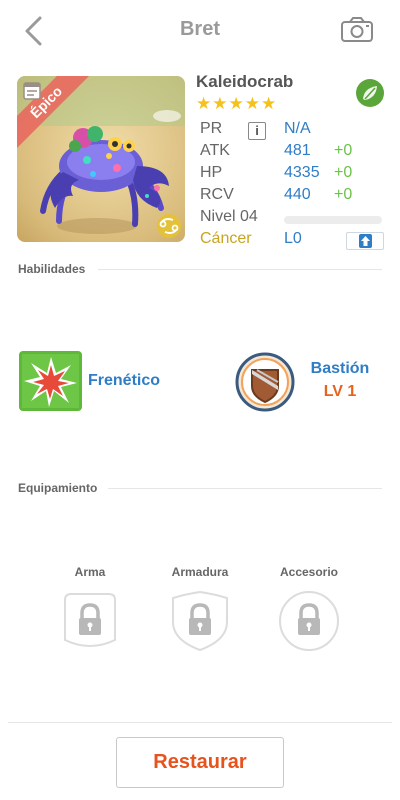 Image resolution: width=400 pixels, height=800 pixels. What do you see at coordinates (215, 150) in the screenshot?
I see `stat-label-atk: ATK` at bounding box center [215, 150].